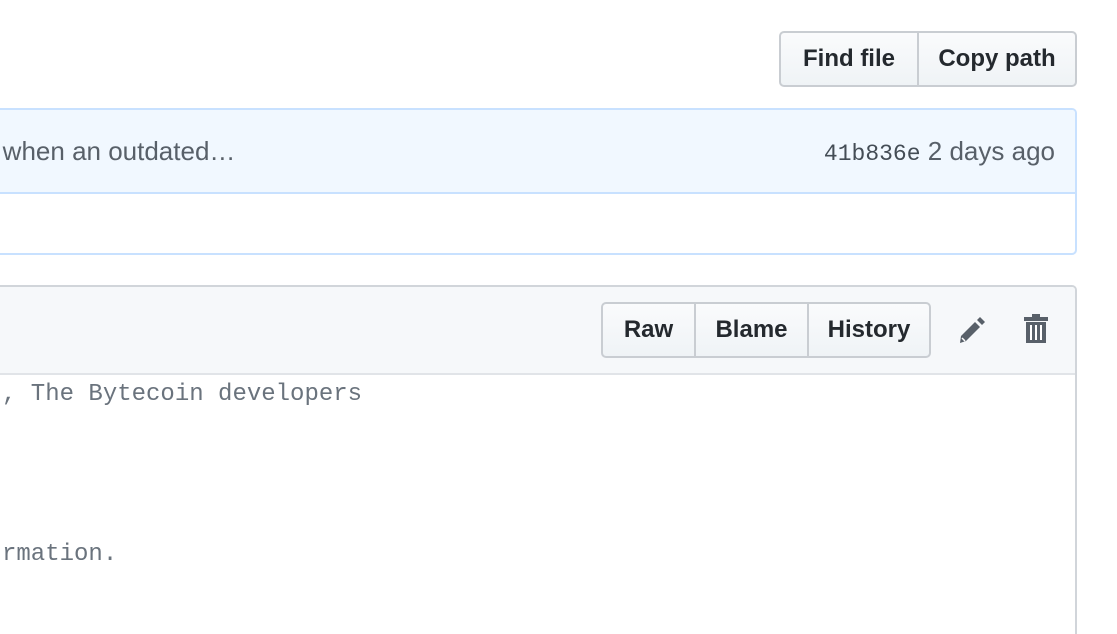 This screenshot has width=1117, height=634. I want to click on raw-button: Raw, so click(648, 330).